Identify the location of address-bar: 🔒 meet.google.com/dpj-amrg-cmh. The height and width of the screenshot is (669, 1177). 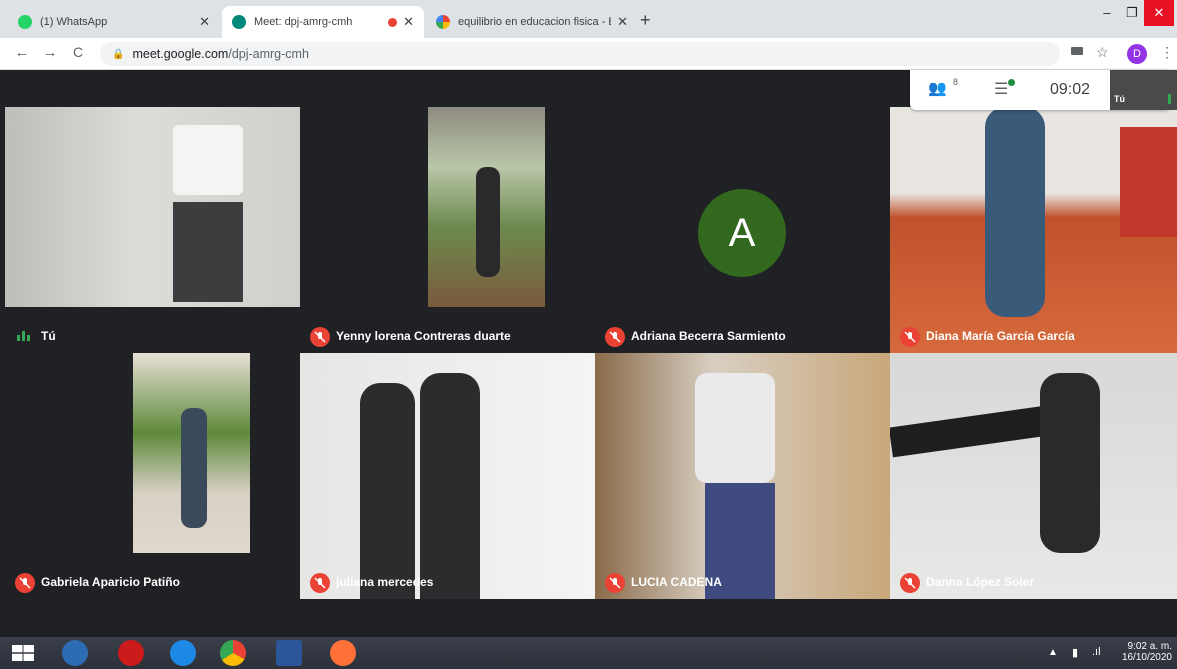
(580, 54).